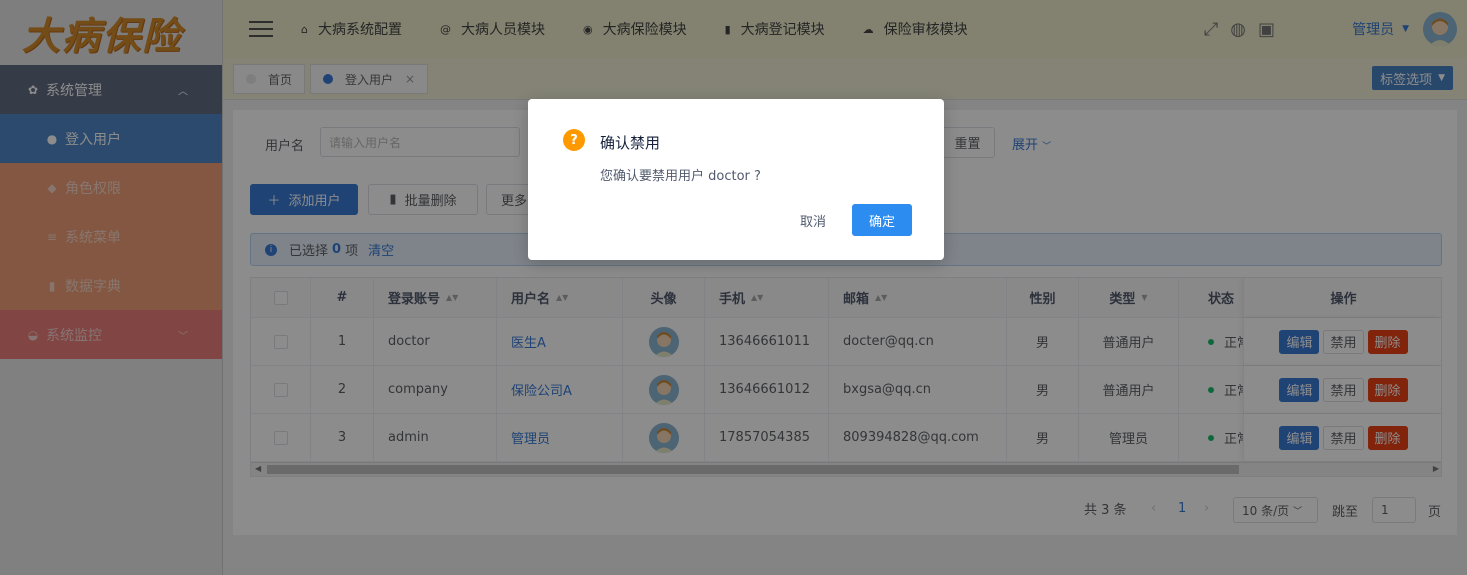 This screenshot has height=575, width=1467. What do you see at coordinates (680, 176) in the screenshot?
I see `modal-message: 您确认要禁用用户 doctor ?` at bounding box center [680, 176].